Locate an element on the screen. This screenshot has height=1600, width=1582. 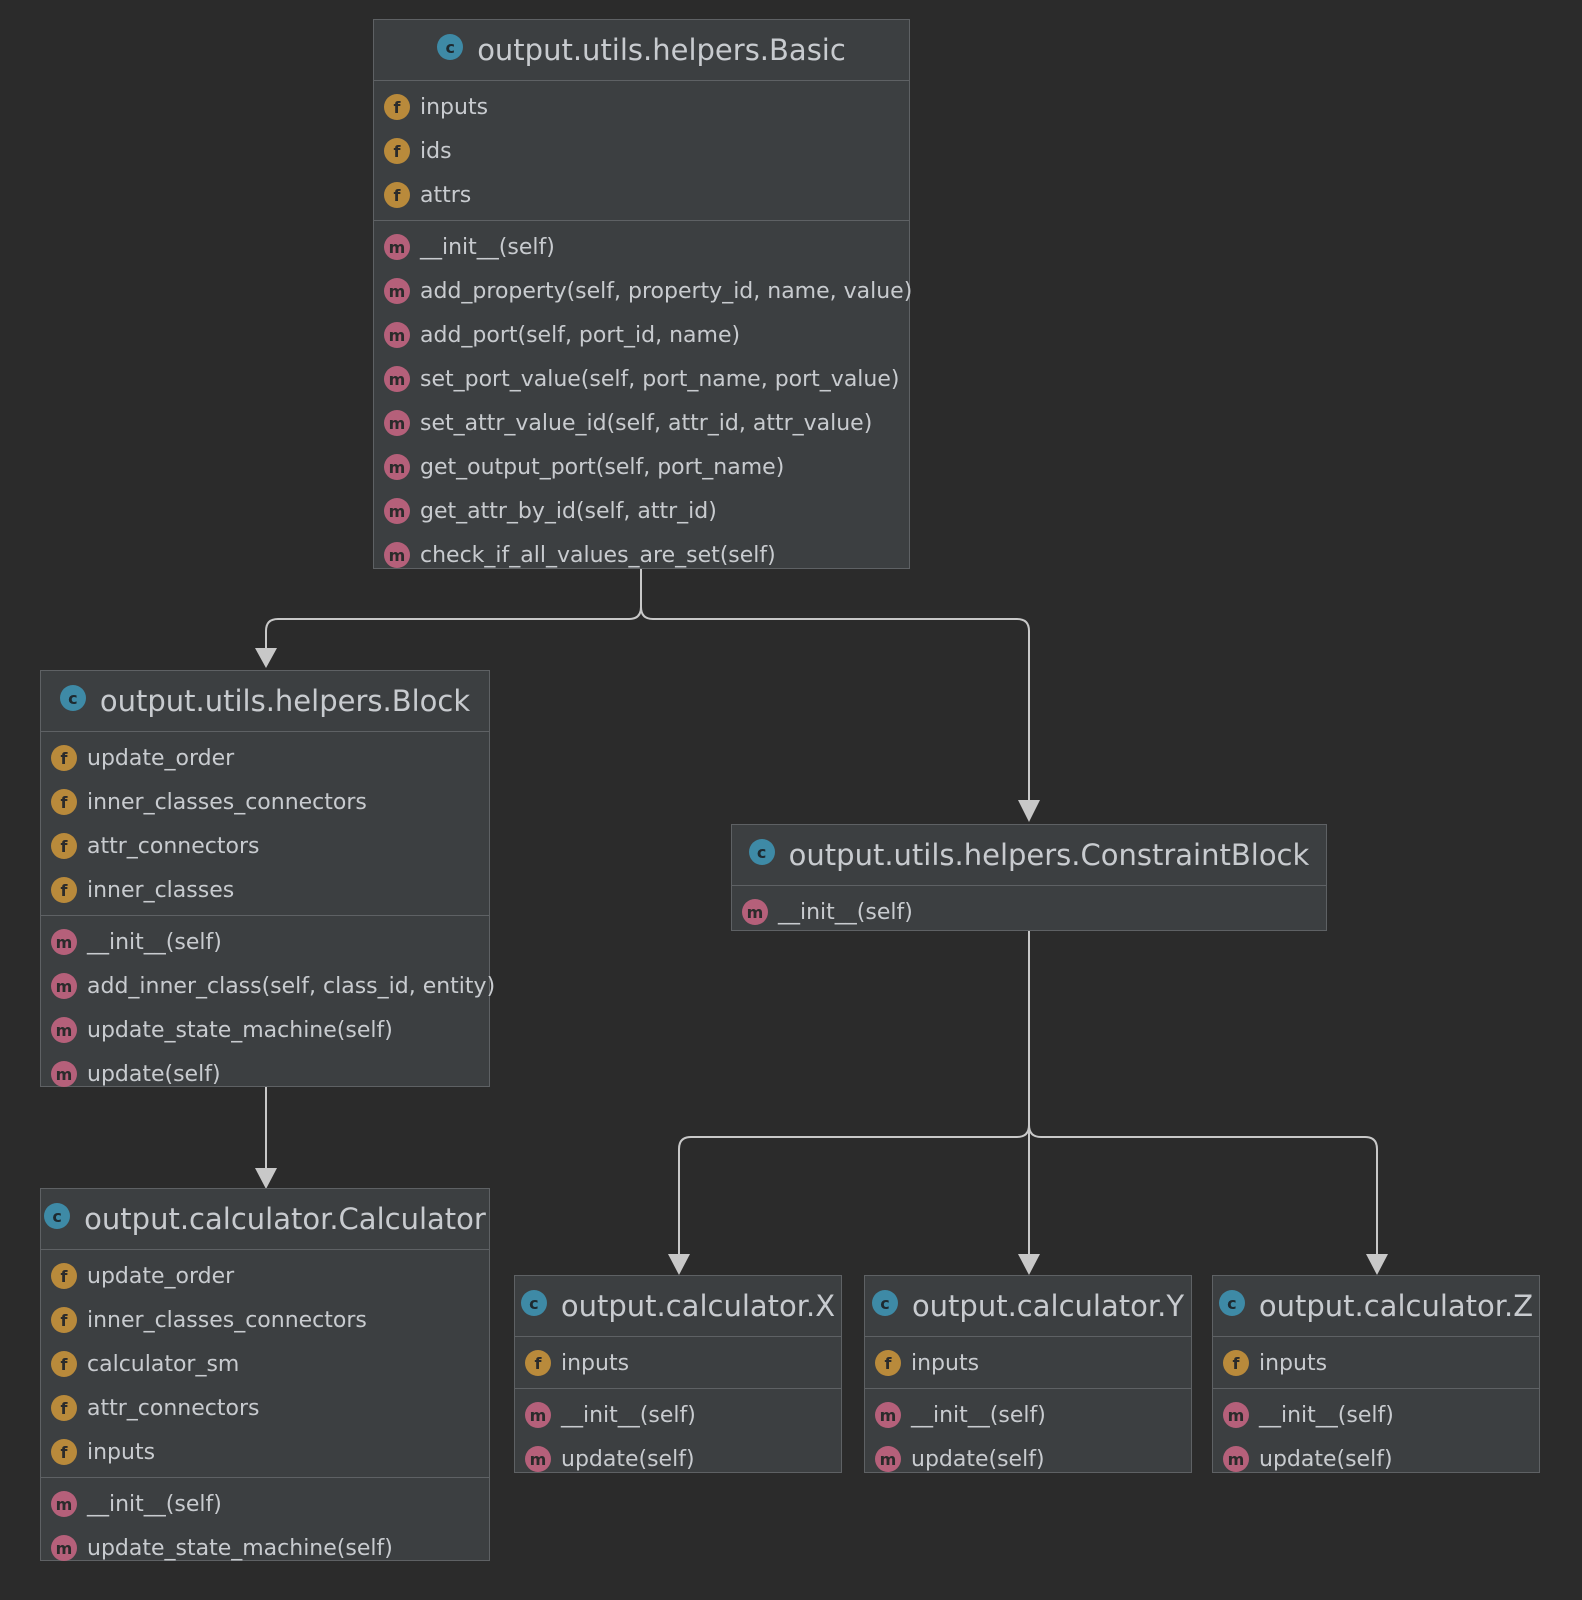
edge-basic-to-constraint is located at coordinates (835, 687).